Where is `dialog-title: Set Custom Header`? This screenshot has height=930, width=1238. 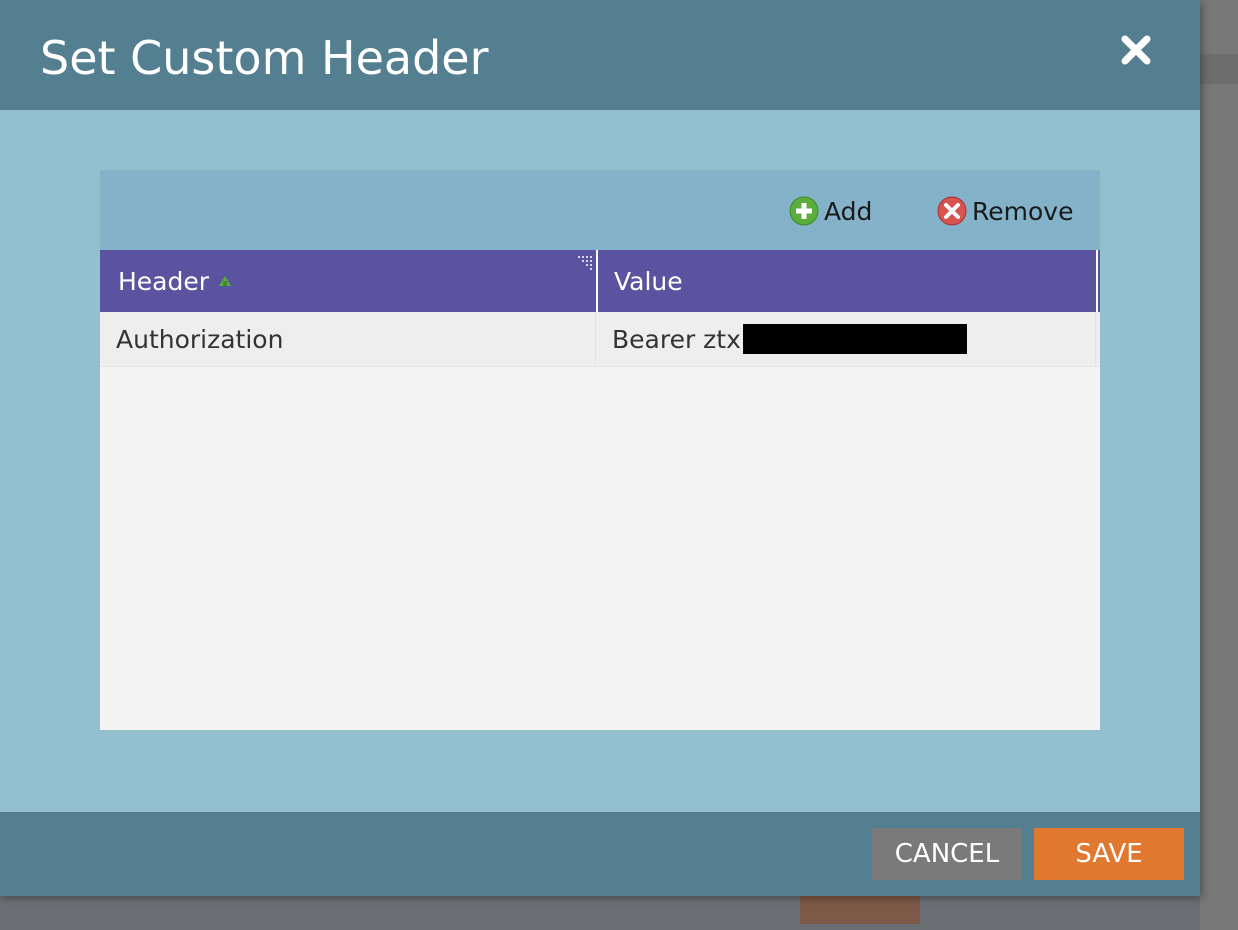 dialog-title: Set Custom Header is located at coordinates (264, 58).